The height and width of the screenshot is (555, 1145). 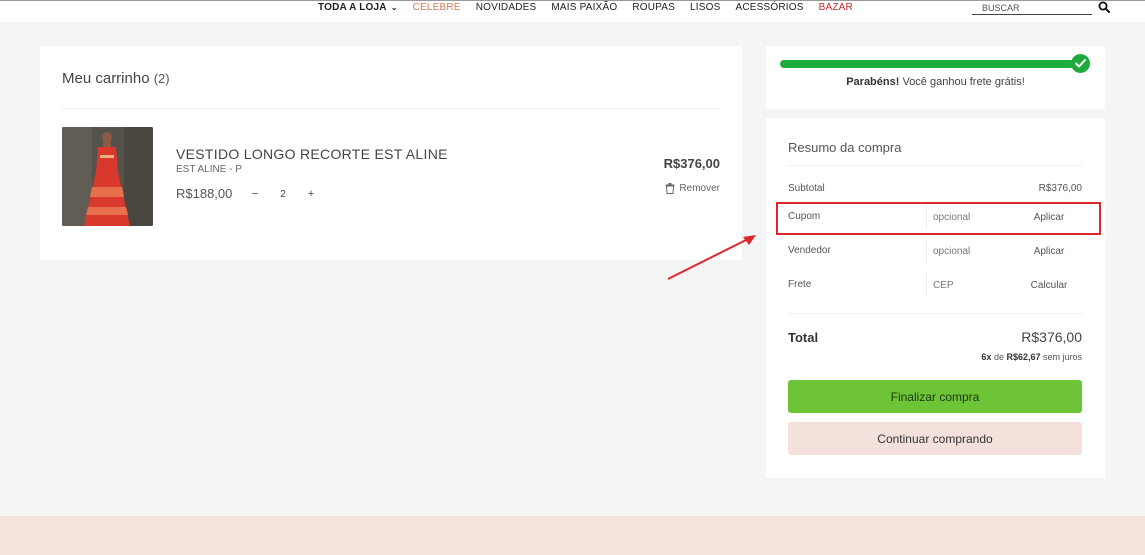 I want to click on free-shipping-message: Parabéns! Você ganhou frete grátis!, so click(x=935, y=82).